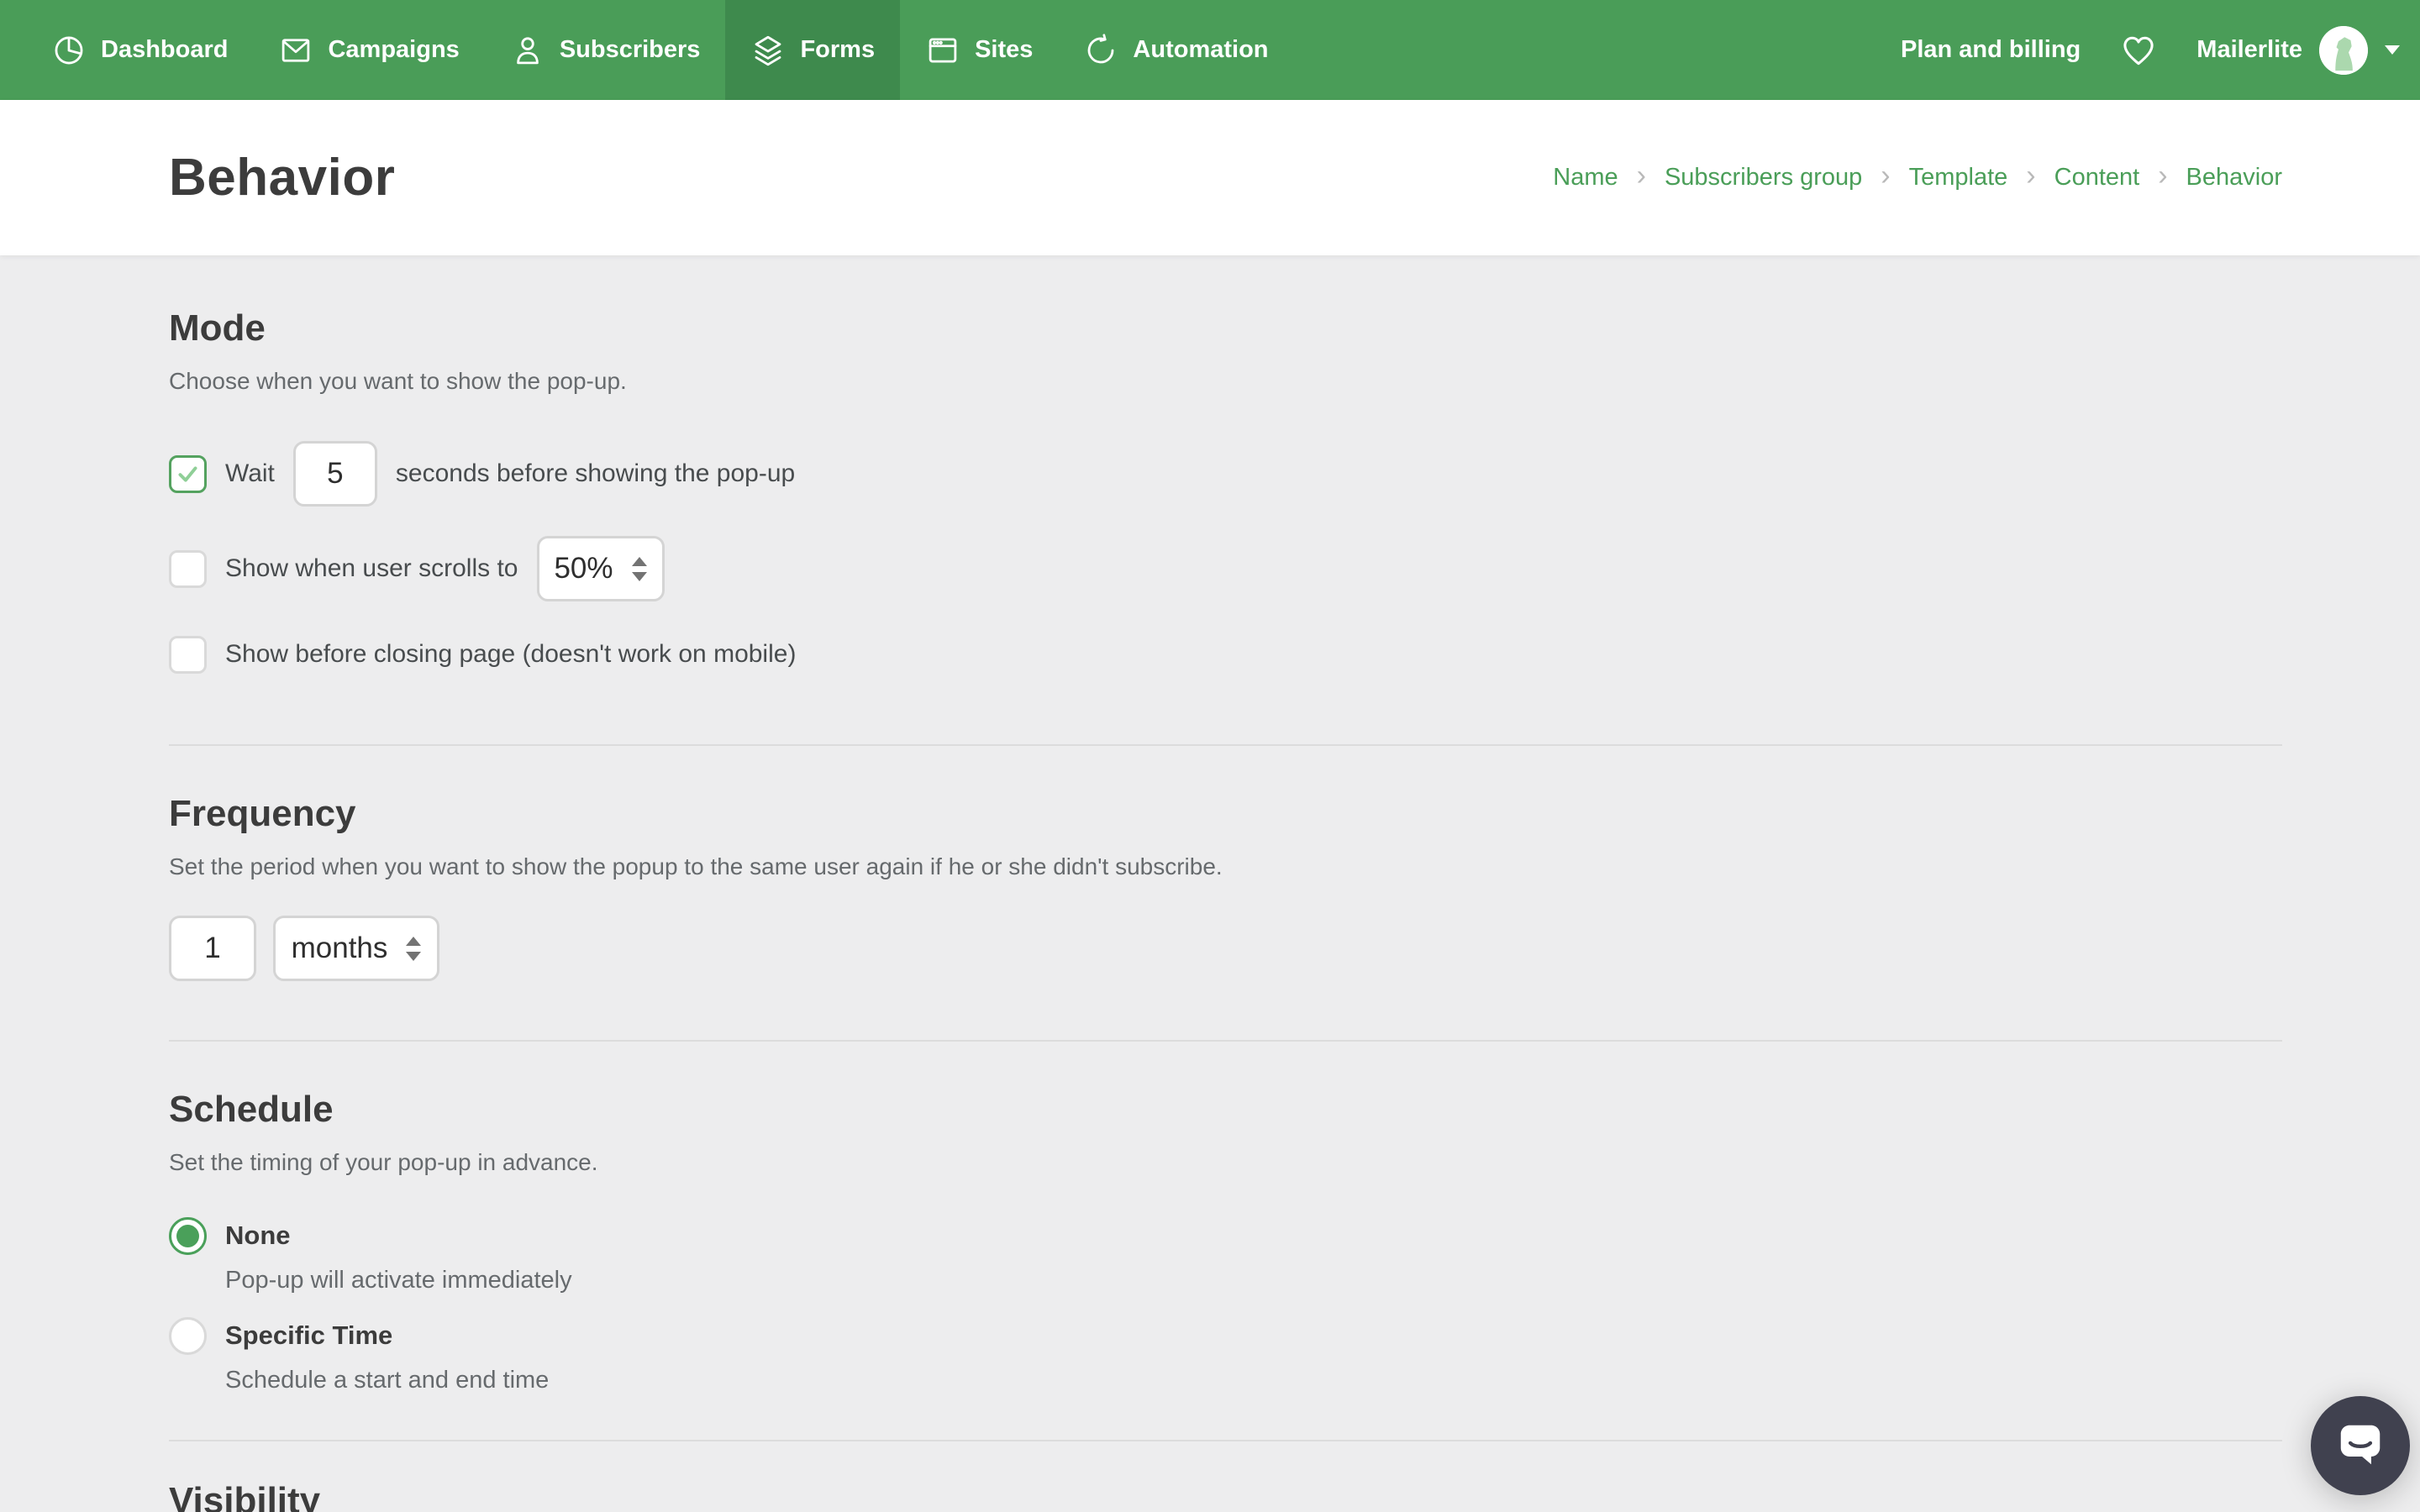 Image resolution: width=2420 pixels, height=1512 pixels. What do you see at coordinates (309, 1335) in the screenshot?
I see `specific-time-label: Specific Time` at bounding box center [309, 1335].